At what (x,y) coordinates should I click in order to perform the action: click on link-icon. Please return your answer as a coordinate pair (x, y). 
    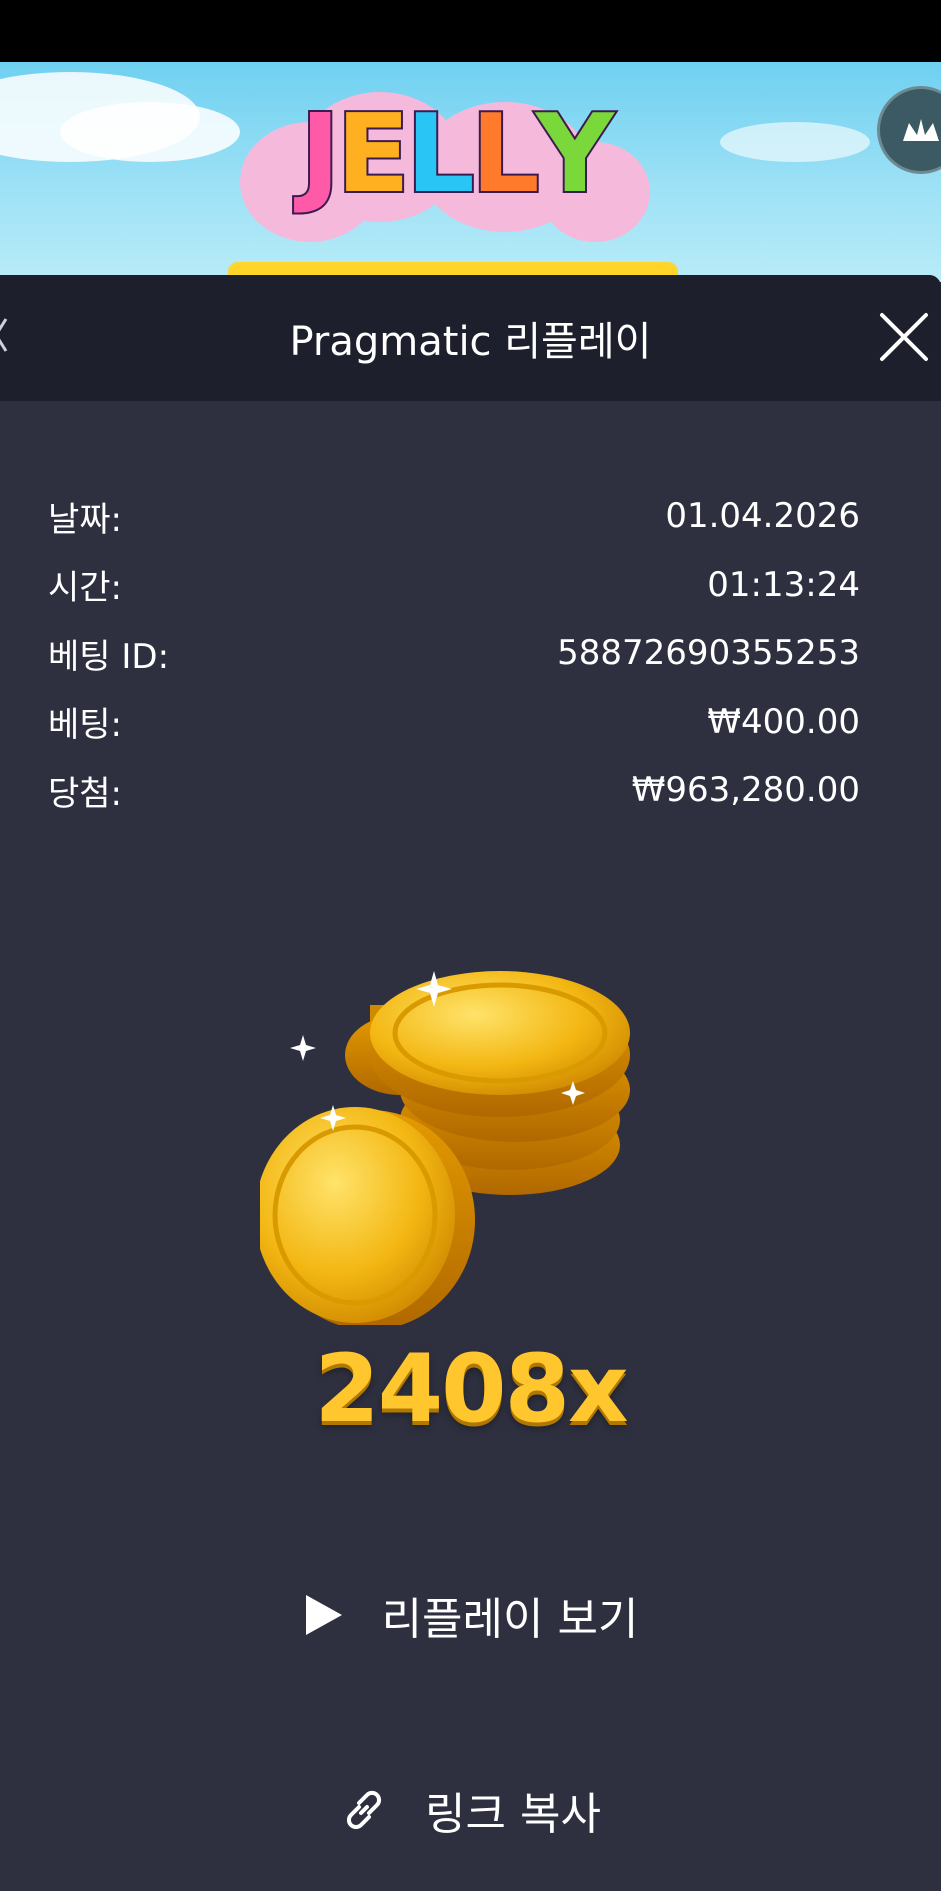
    Looking at the image, I should click on (364, 1810).